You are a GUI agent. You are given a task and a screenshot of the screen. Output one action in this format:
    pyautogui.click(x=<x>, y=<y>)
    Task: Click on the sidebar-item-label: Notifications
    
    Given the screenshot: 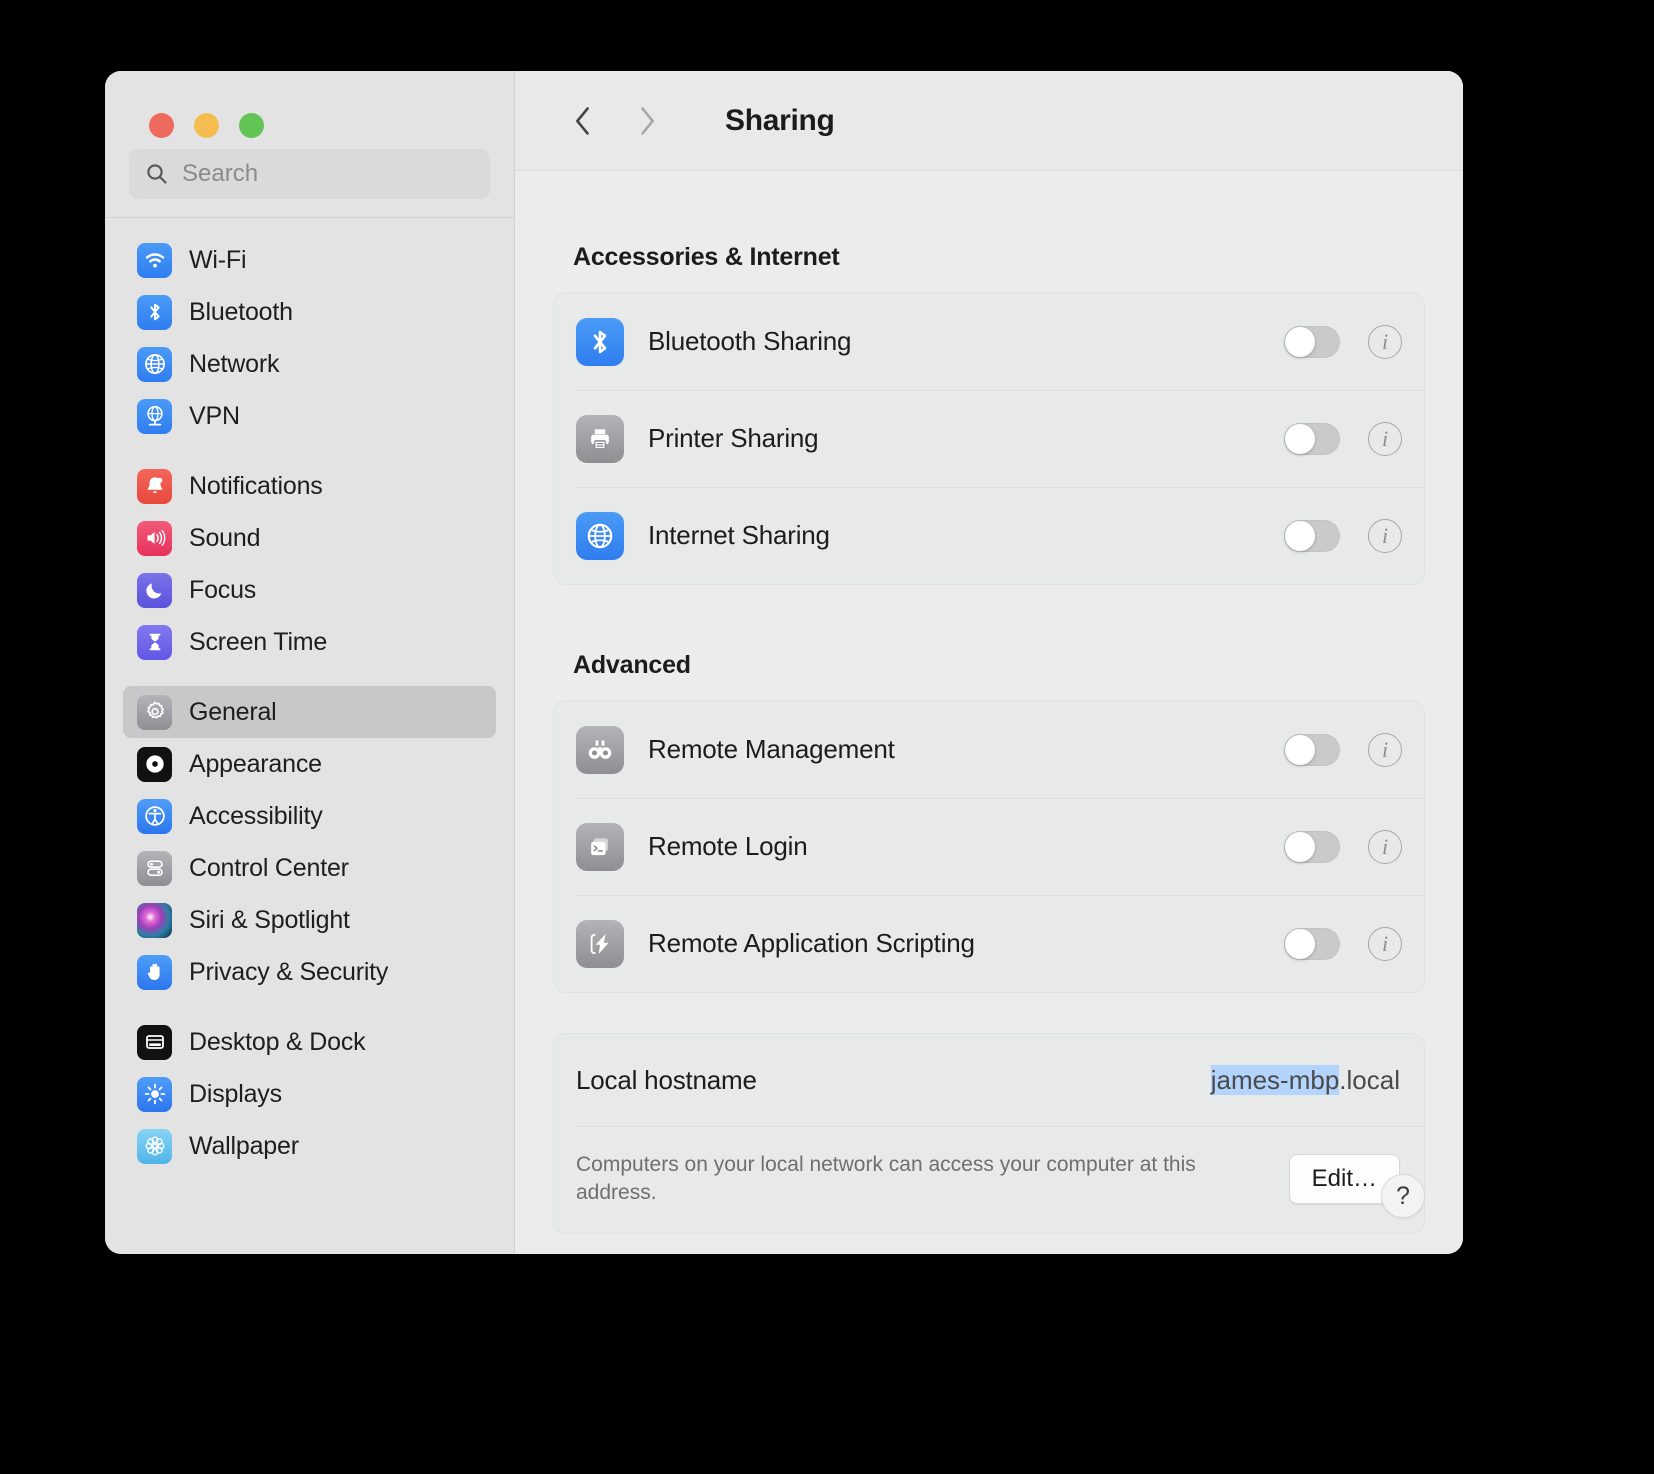 What is the action you would take?
    pyautogui.click(x=256, y=485)
    